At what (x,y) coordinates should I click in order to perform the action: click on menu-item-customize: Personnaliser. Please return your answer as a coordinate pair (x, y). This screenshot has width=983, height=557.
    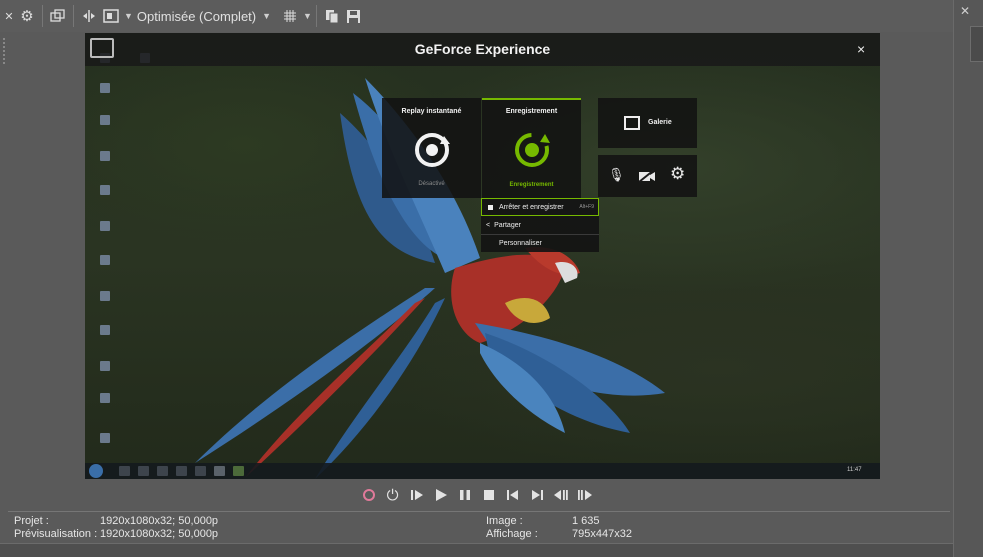
    Looking at the image, I should click on (540, 243).